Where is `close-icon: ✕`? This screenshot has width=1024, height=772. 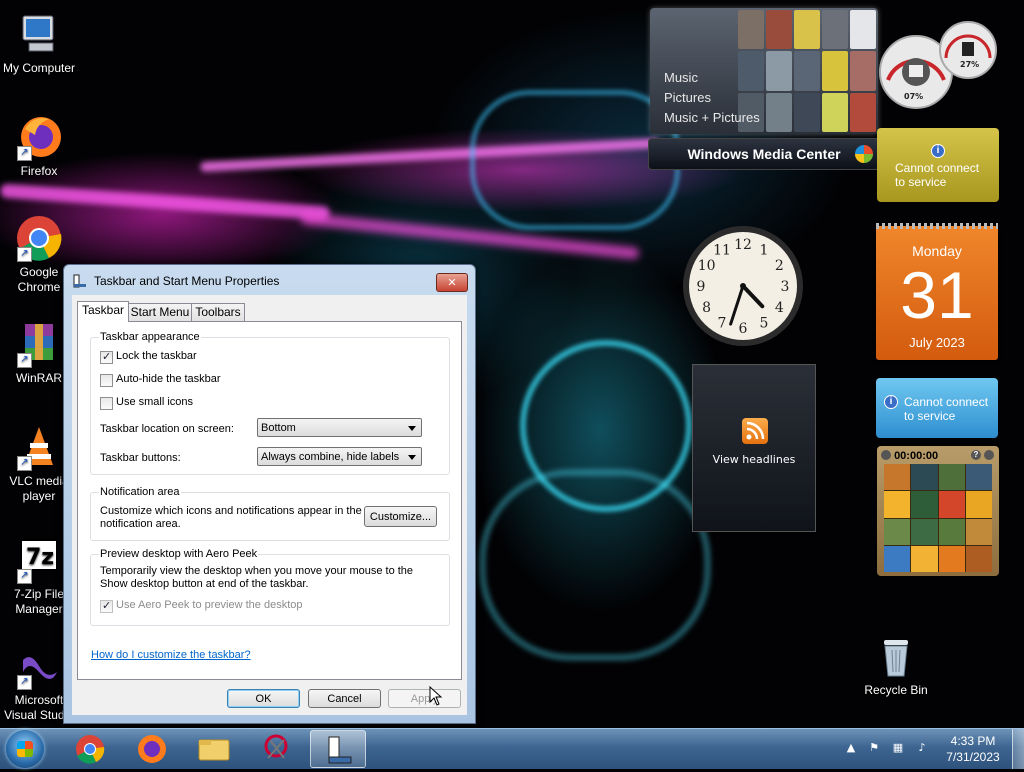 close-icon: ✕ is located at coordinates (452, 282).